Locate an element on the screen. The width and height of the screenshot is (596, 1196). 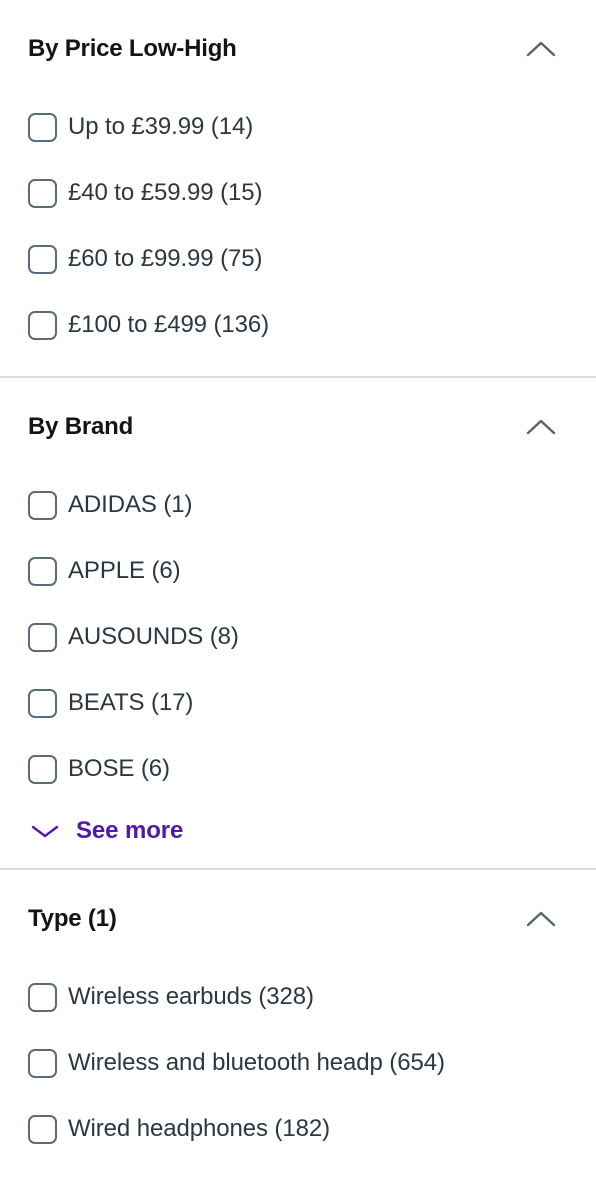
filter-option-row: Wireless earbuds (328) is located at coordinates (298, 997).